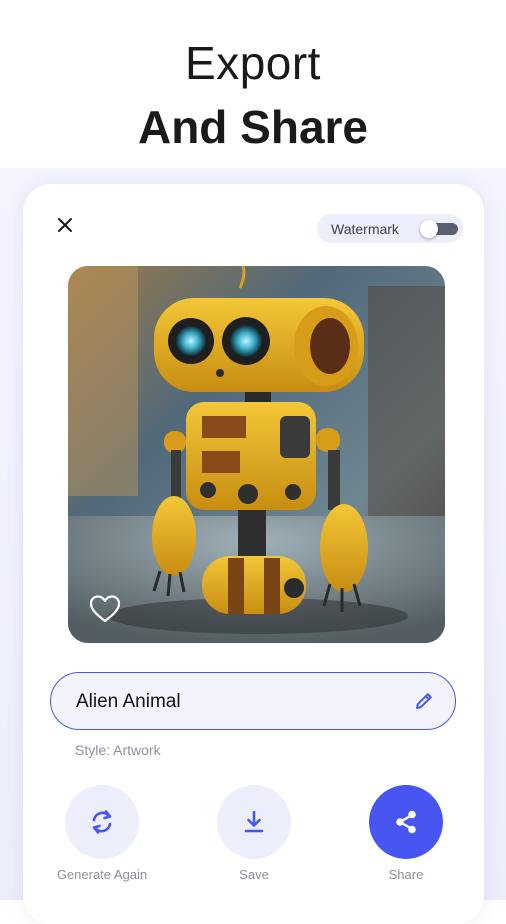 Image resolution: width=506 pixels, height=924 pixels. Describe the element at coordinates (128, 701) in the screenshot. I see `prompt-title-text: Alien Animal` at that location.